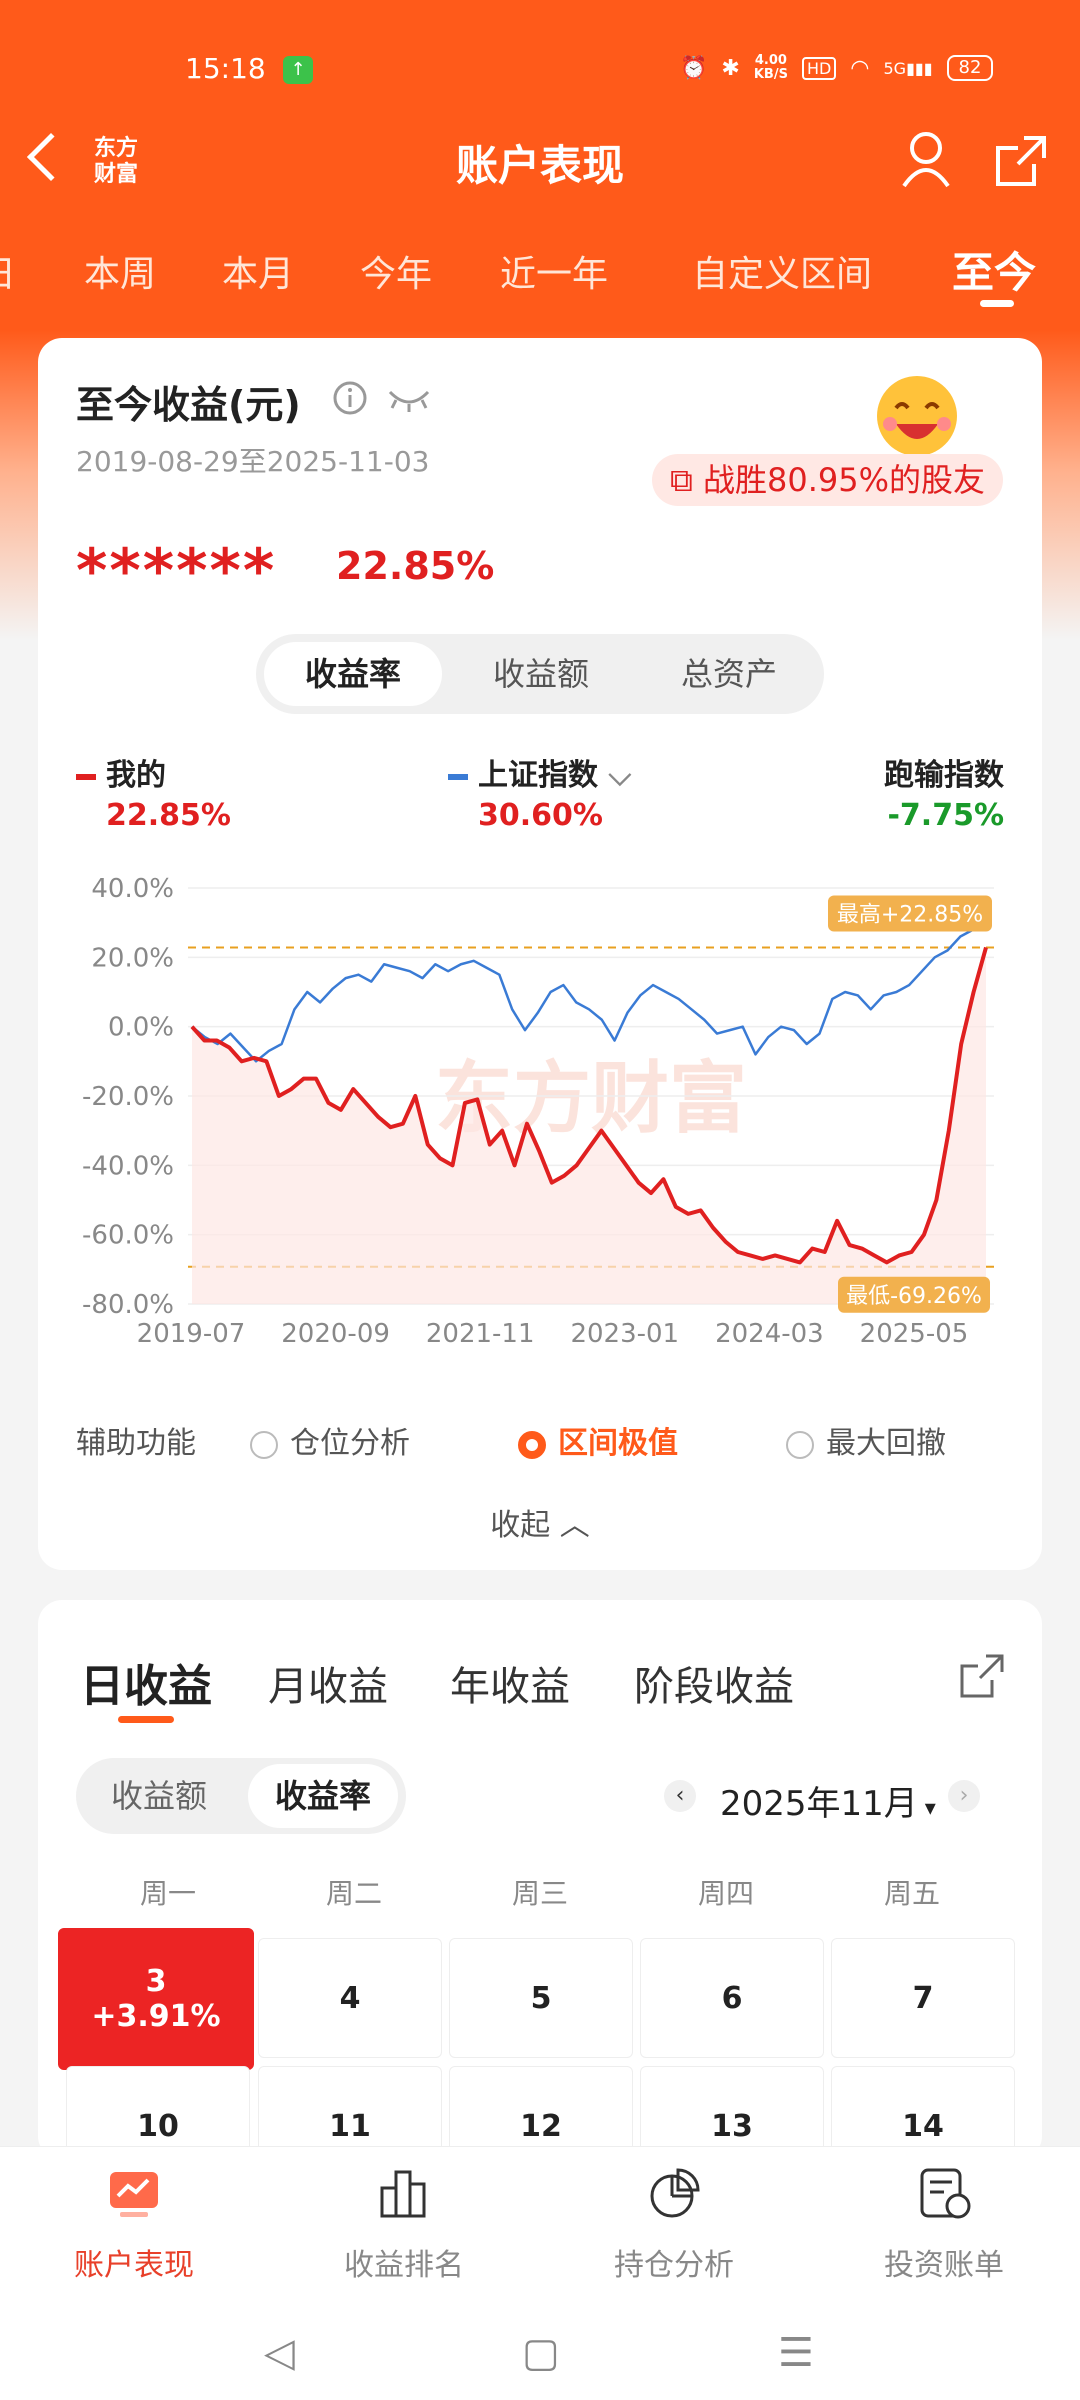 The height and width of the screenshot is (2400, 1080). What do you see at coordinates (188, 405) in the screenshot?
I see `summary-title: 至今收益(元)` at bounding box center [188, 405].